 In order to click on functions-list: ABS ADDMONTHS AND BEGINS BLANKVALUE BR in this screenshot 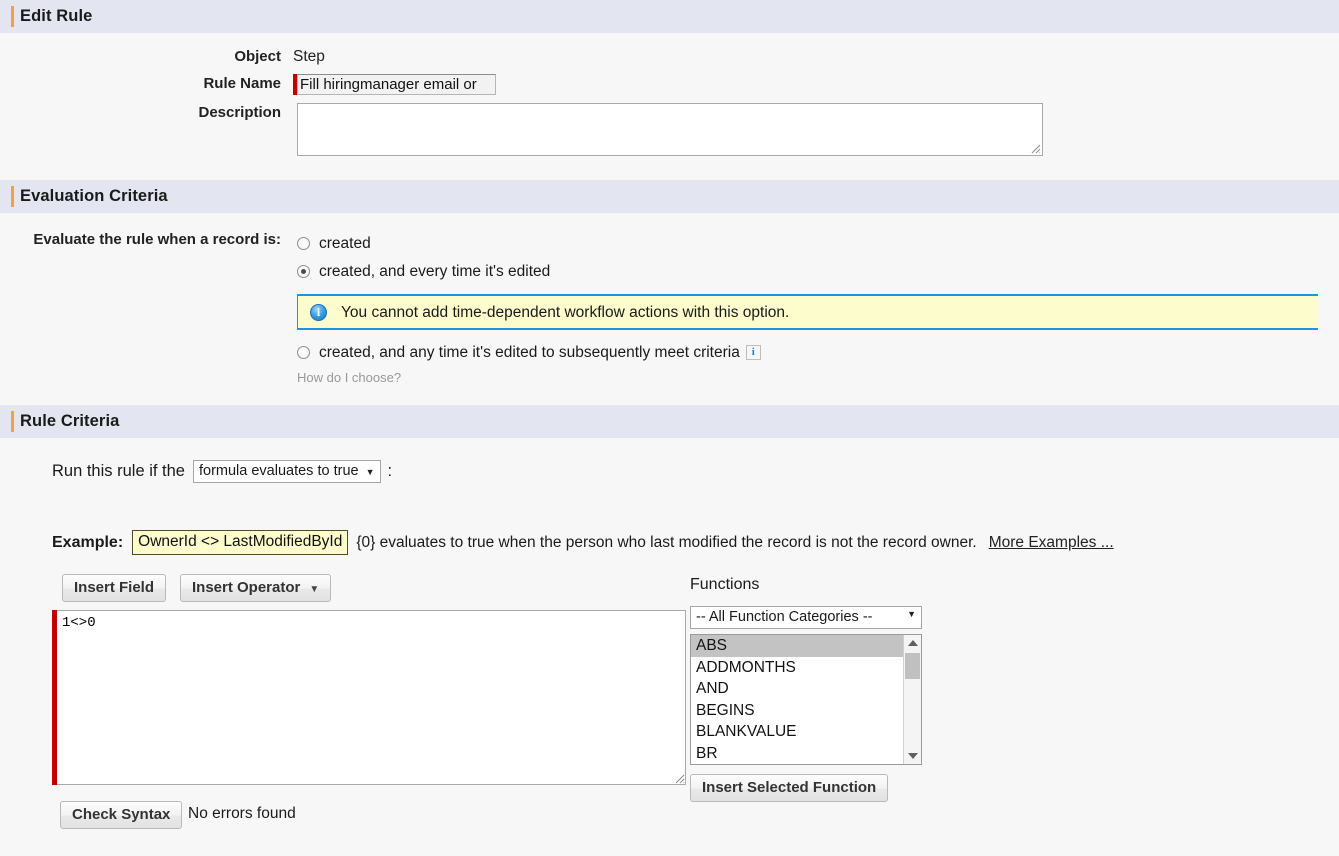, I will do `click(797, 699)`.